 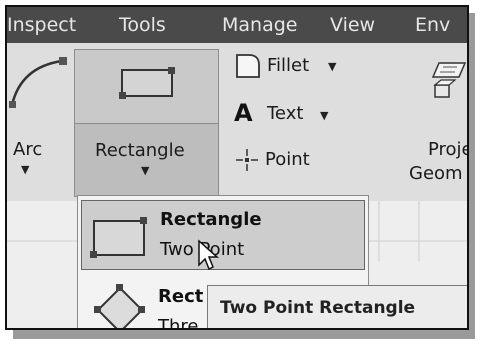 I want to click on menu-view: View, so click(x=352, y=25).